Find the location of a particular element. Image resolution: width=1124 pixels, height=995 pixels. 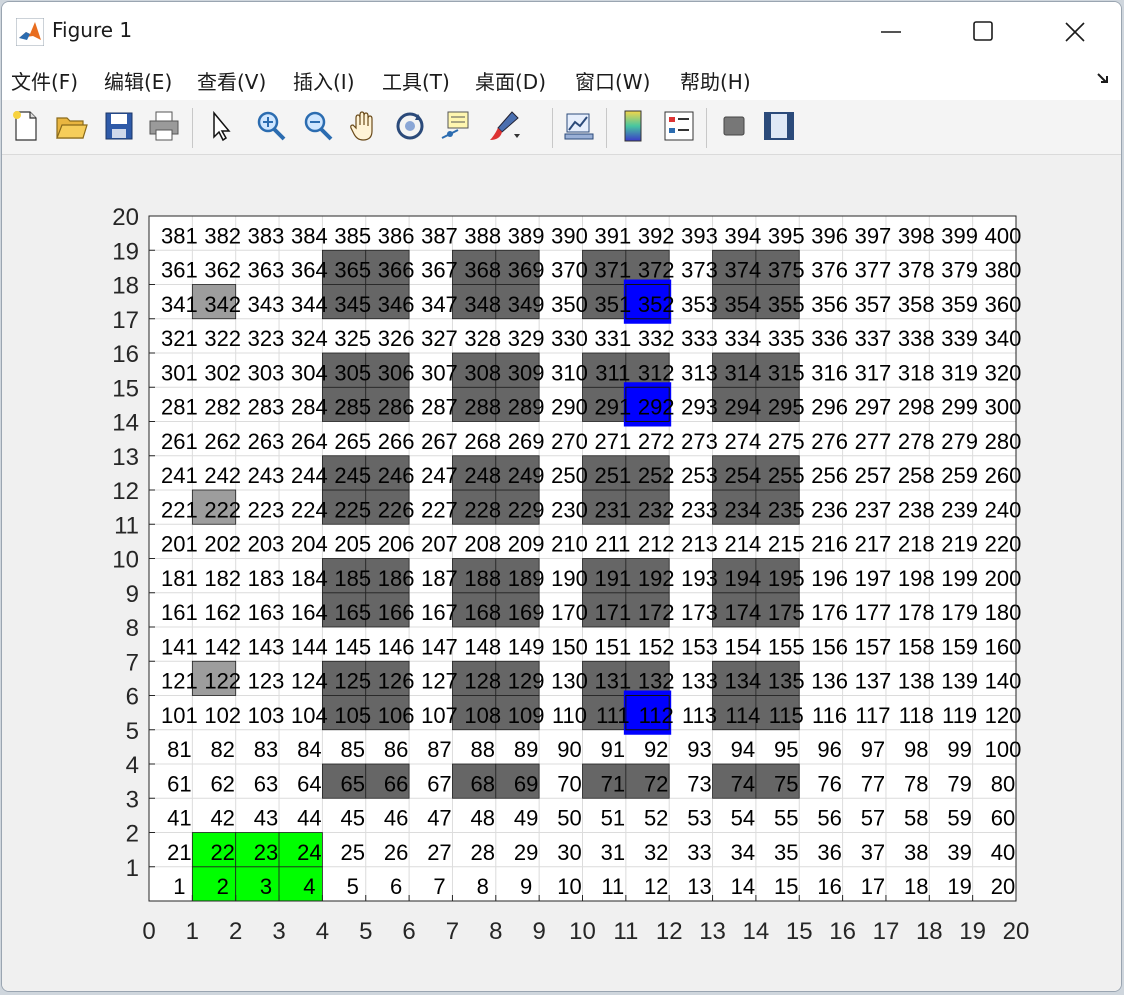

cell-number-label: 273 is located at coordinates (699, 441).